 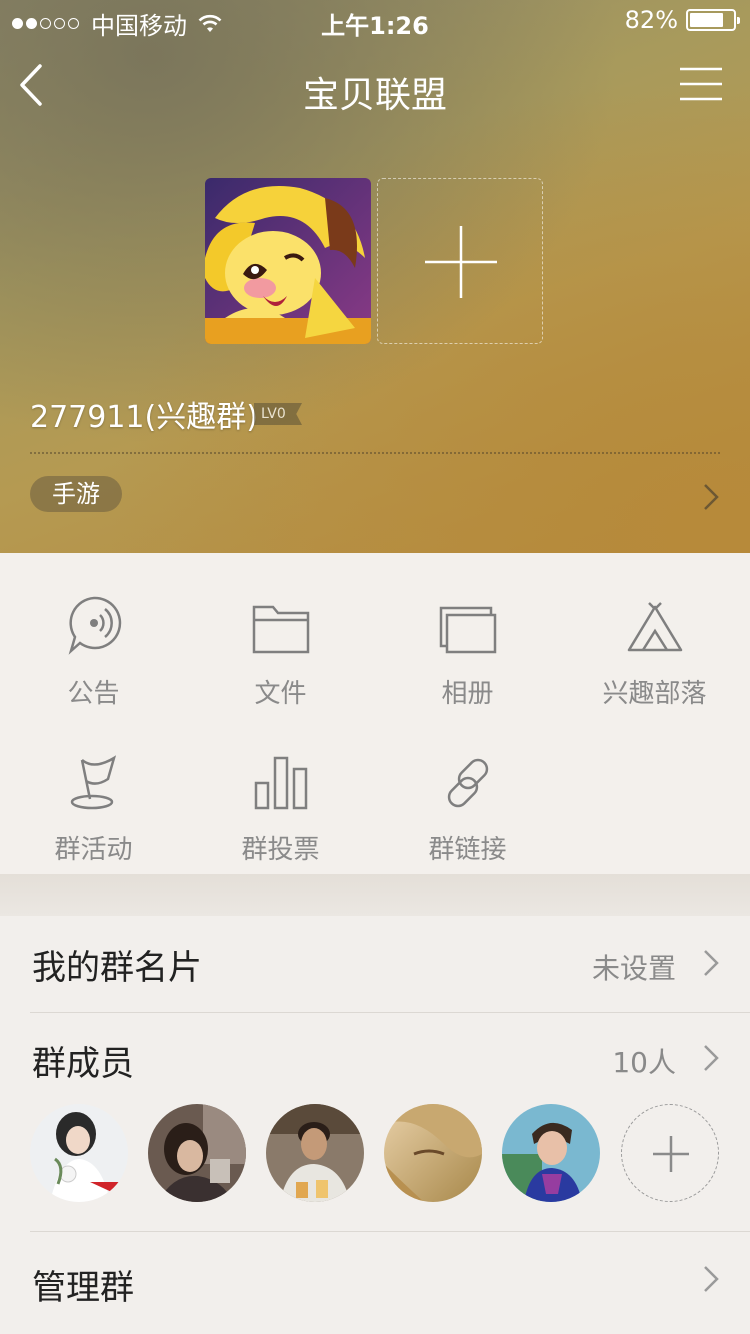 What do you see at coordinates (280, 629) in the screenshot?
I see `folder-icon` at bounding box center [280, 629].